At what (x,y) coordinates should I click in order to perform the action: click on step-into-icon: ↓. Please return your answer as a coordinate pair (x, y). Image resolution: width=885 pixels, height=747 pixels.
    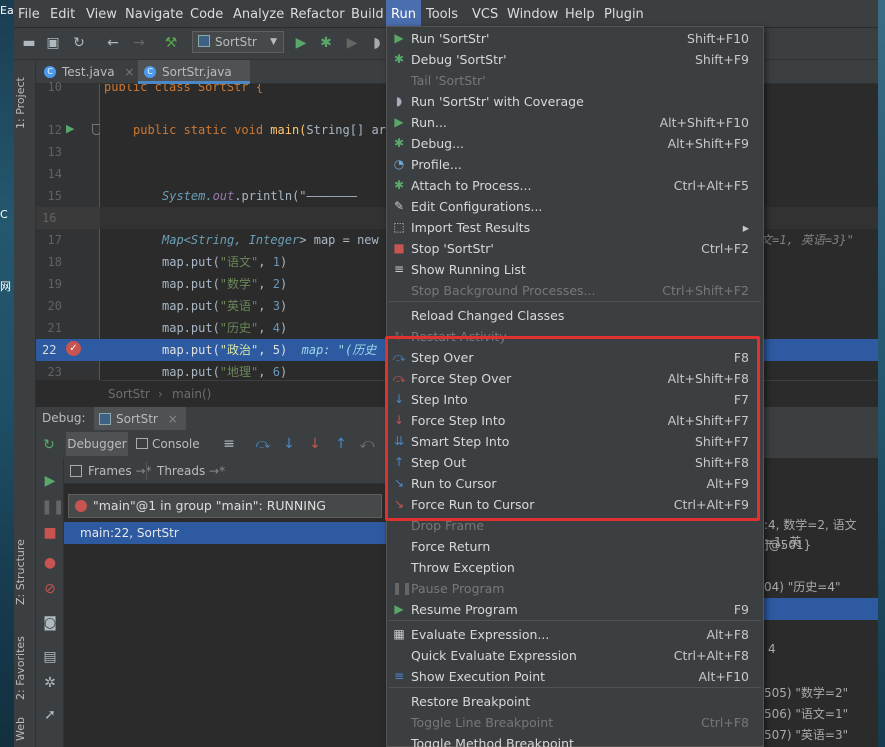
    Looking at the image, I should click on (289, 444).